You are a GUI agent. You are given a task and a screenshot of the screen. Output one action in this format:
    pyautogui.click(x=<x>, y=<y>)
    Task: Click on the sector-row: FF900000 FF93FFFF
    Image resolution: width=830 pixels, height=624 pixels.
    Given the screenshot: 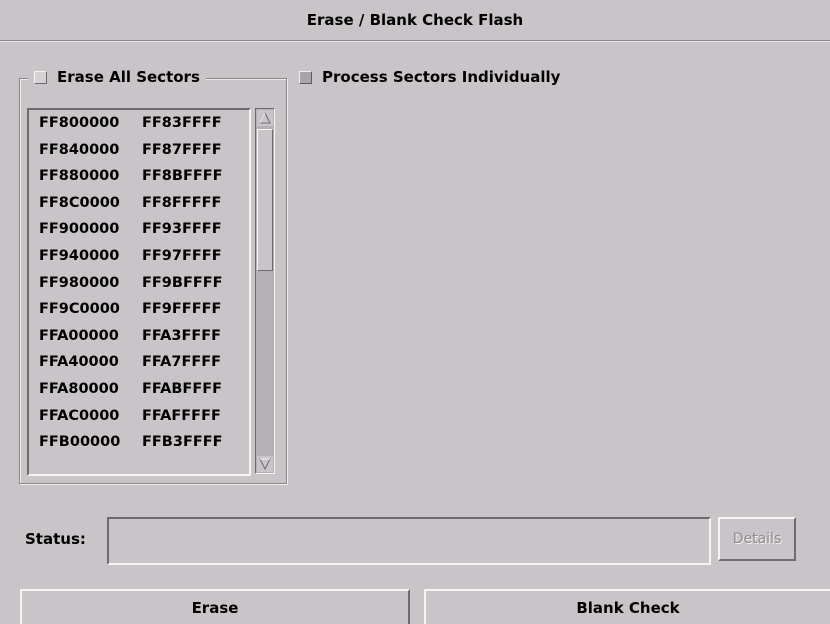 What is the action you would take?
    pyautogui.click(x=139, y=229)
    